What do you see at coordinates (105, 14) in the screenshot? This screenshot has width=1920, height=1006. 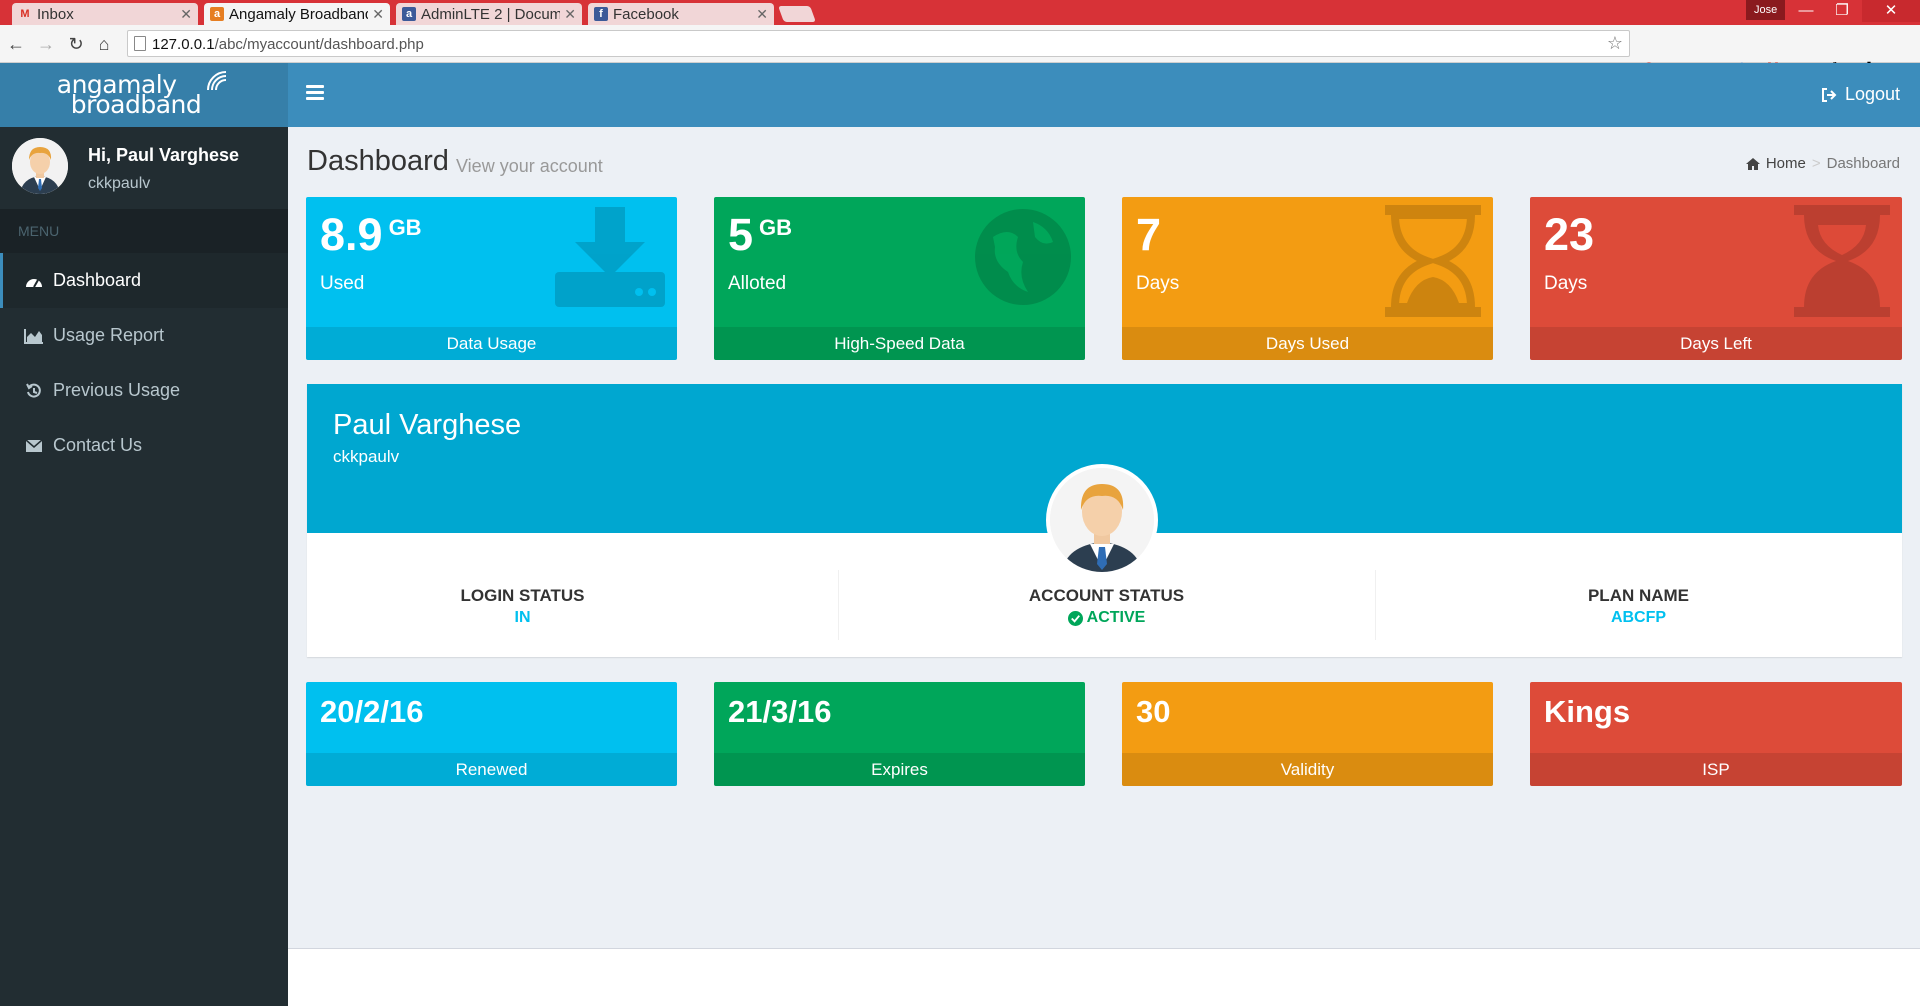 I see `browser-tab-inbox: M Inbox ✕` at bounding box center [105, 14].